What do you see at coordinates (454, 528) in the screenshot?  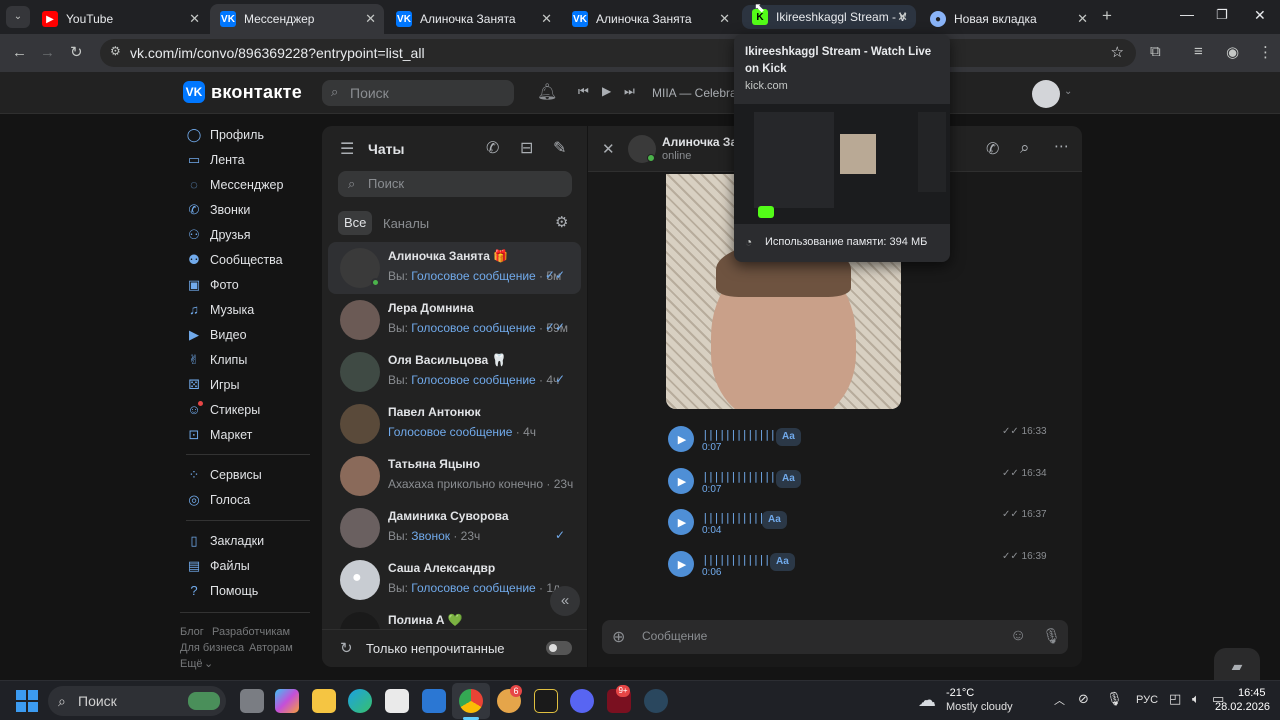 I see `chat-item-daminika: Даминика Суворова Вы: Звонок · 23ч ✓` at bounding box center [454, 528].